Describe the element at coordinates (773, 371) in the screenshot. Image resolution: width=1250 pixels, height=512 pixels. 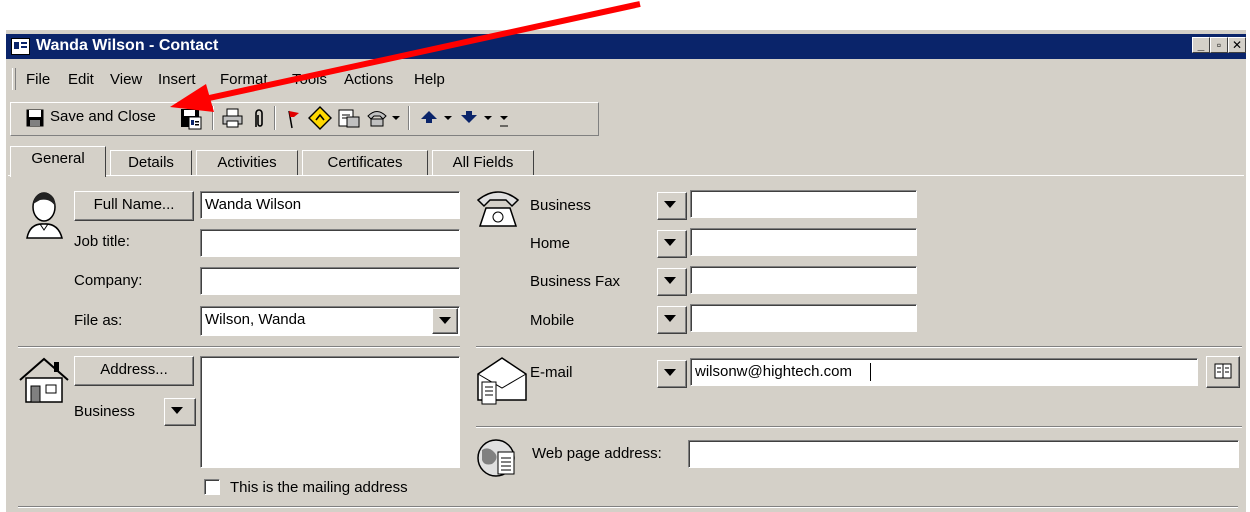
I see `email-value: wilsonw@hightech.com` at that location.